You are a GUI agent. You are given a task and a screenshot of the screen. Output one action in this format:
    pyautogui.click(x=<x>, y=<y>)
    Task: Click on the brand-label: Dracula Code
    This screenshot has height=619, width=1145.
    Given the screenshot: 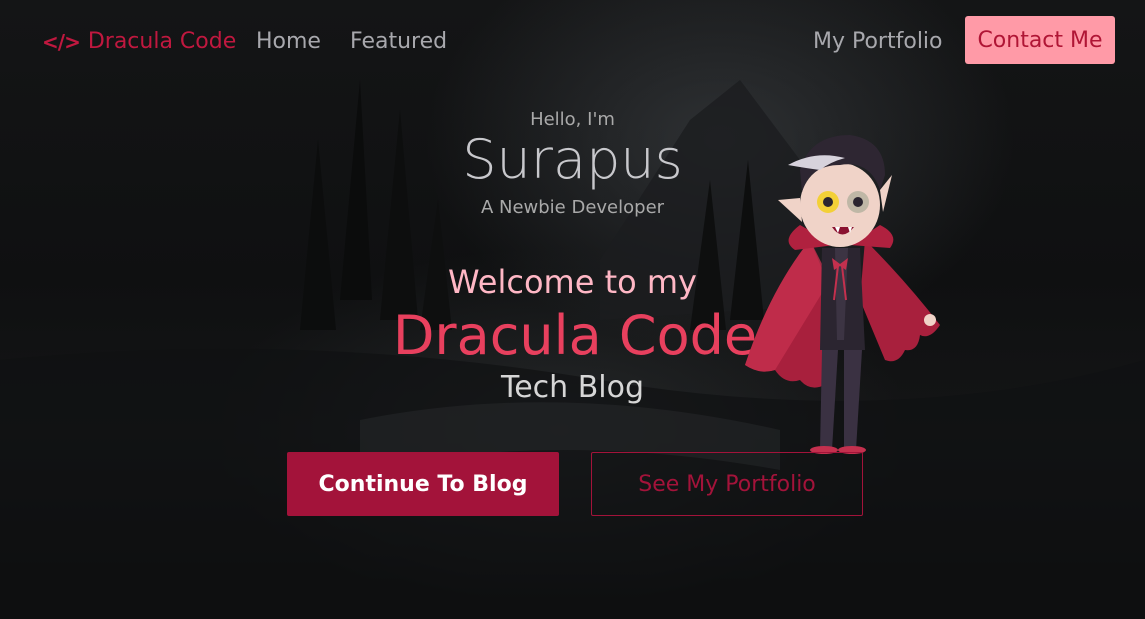 What is the action you would take?
    pyautogui.click(x=162, y=41)
    